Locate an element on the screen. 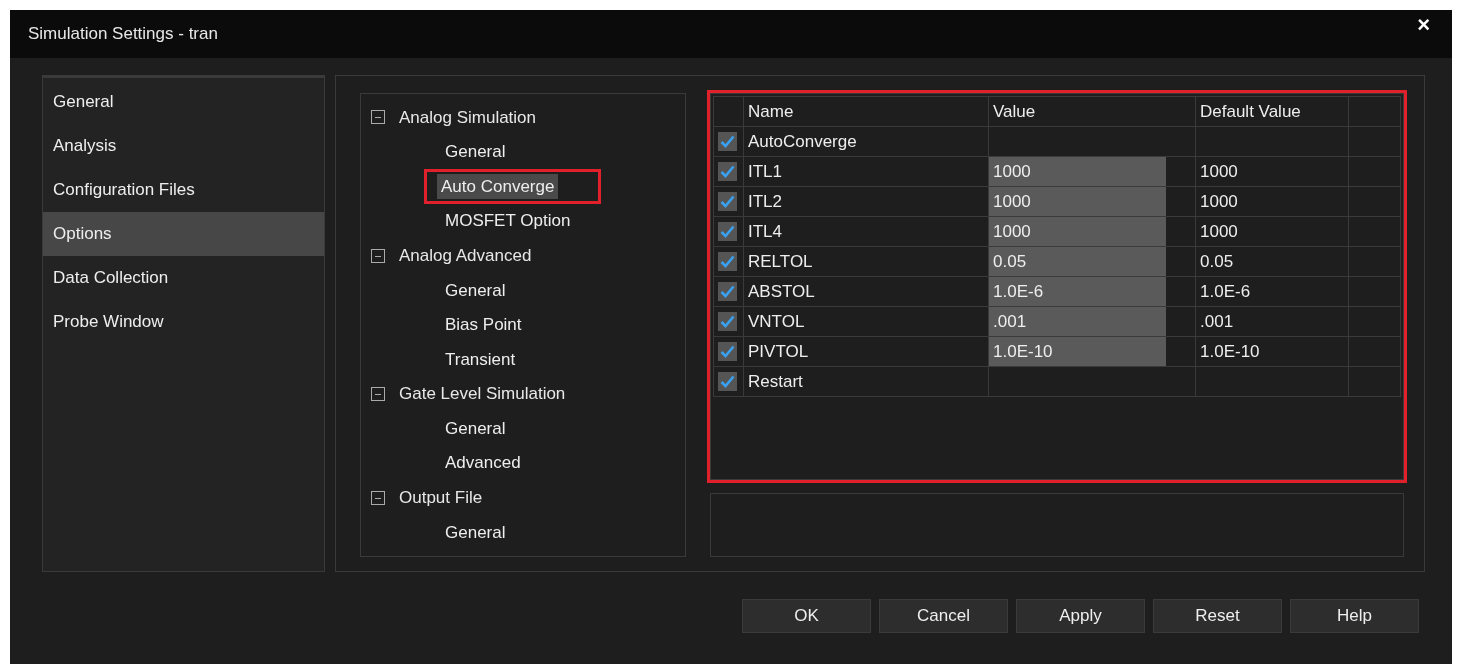 This screenshot has height=664, width=1458. tree-item: MOSFET Option is located at coordinates (508, 221).